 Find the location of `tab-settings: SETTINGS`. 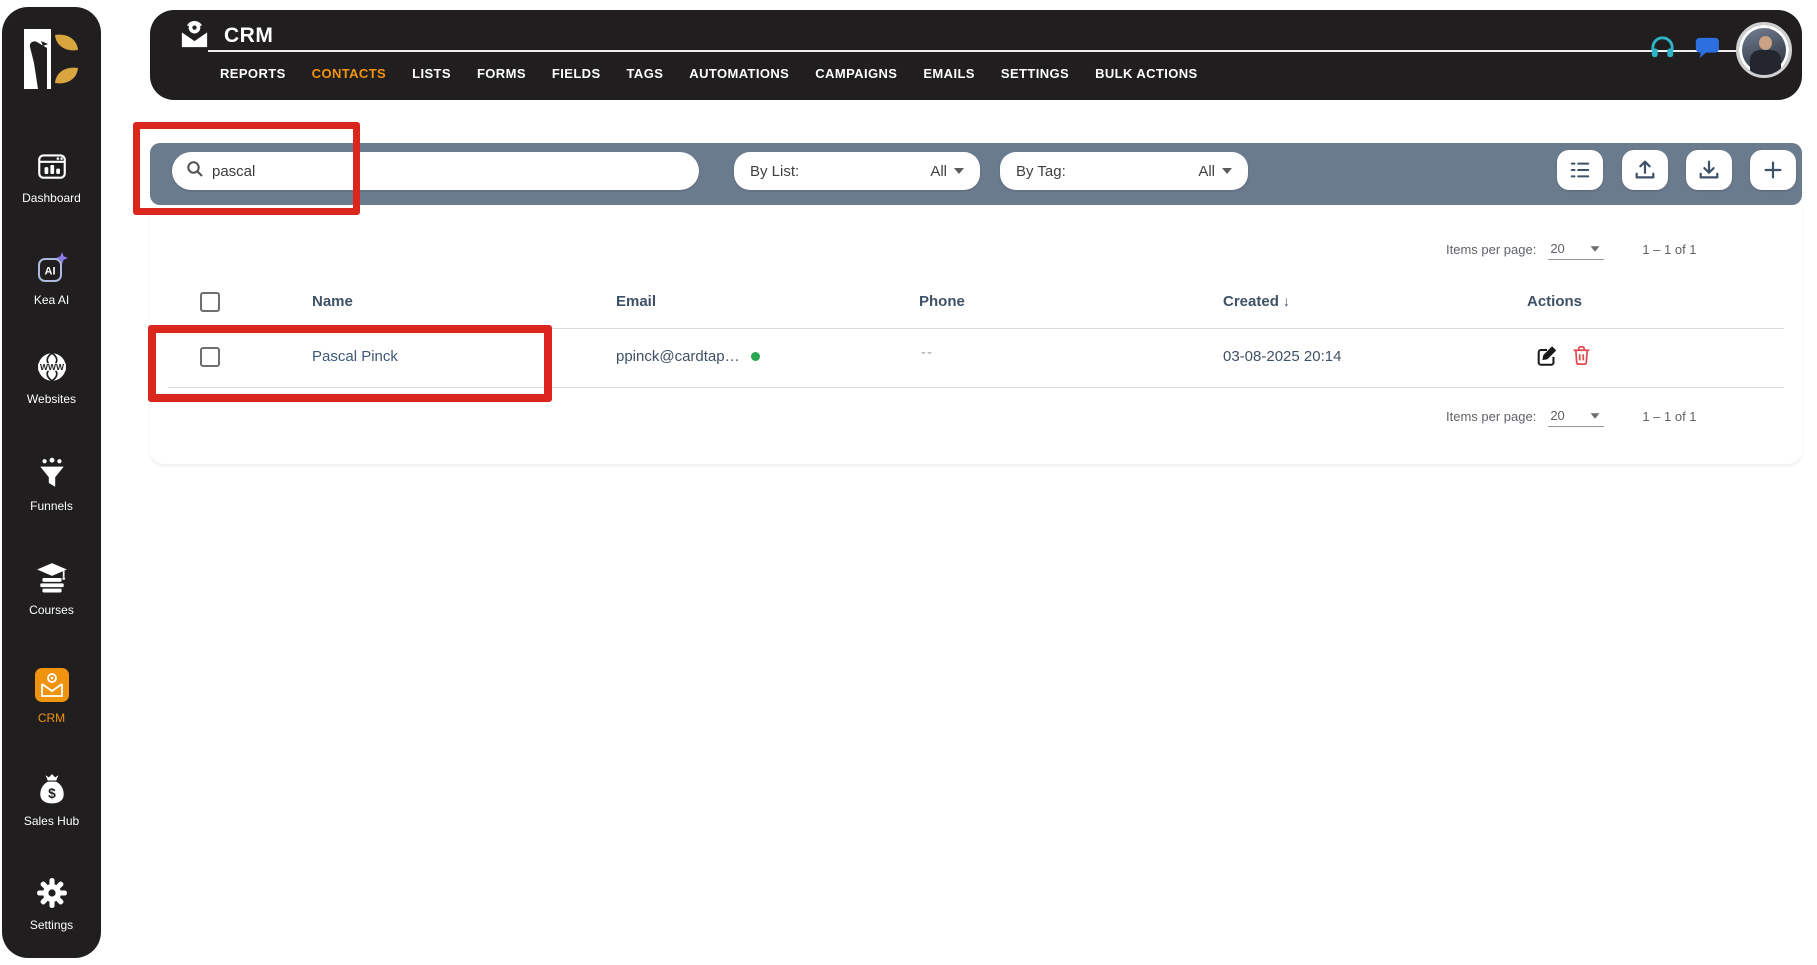

tab-settings: SETTINGS is located at coordinates (1035, 73).